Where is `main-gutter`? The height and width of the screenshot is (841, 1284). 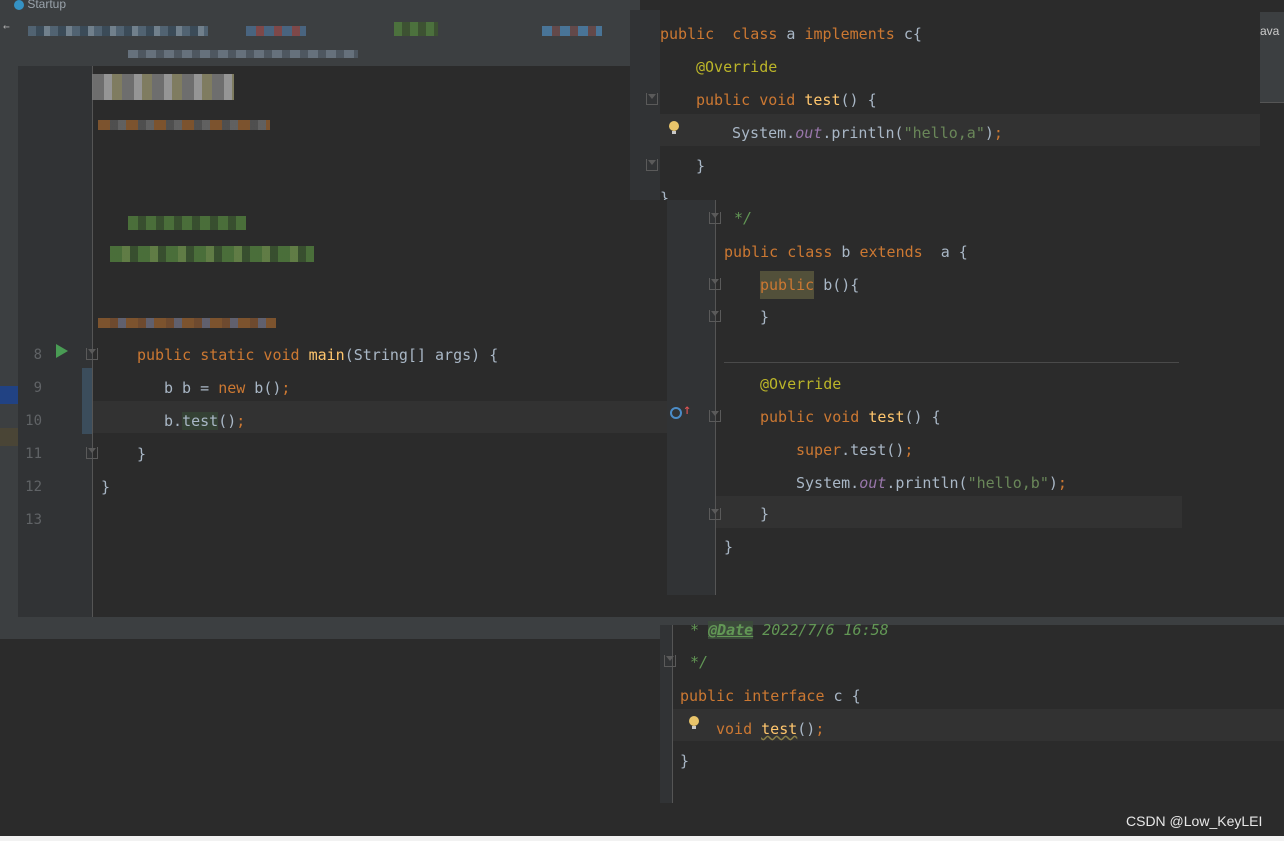
main-gutter is located at coordinates (55, 341).